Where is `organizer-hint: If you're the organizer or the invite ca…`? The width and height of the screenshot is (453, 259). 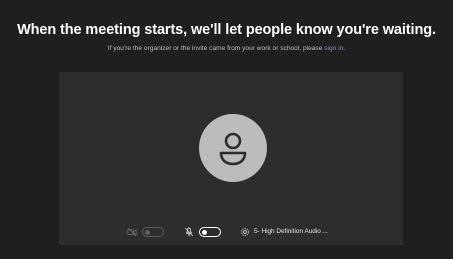
organizer-hint: If you're the organizer or the invite ca… is located at coordinates (226, 48).